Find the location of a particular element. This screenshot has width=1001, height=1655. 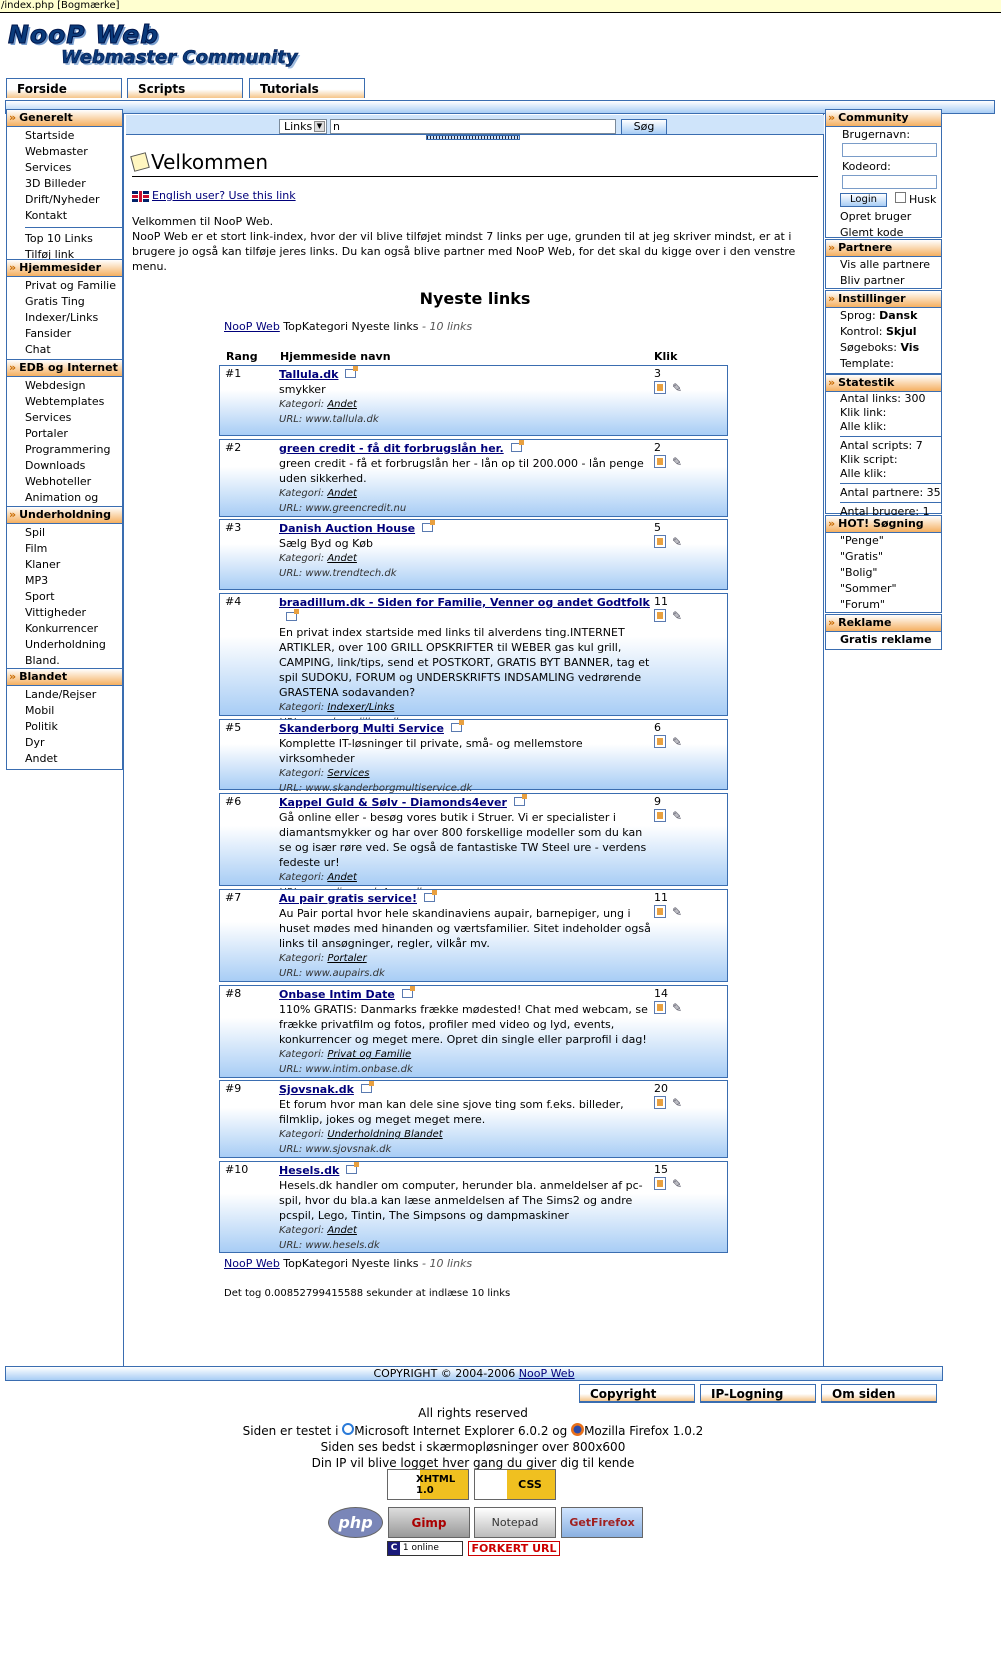

sidebar-item: Spil is located at coordinates (64, 533).